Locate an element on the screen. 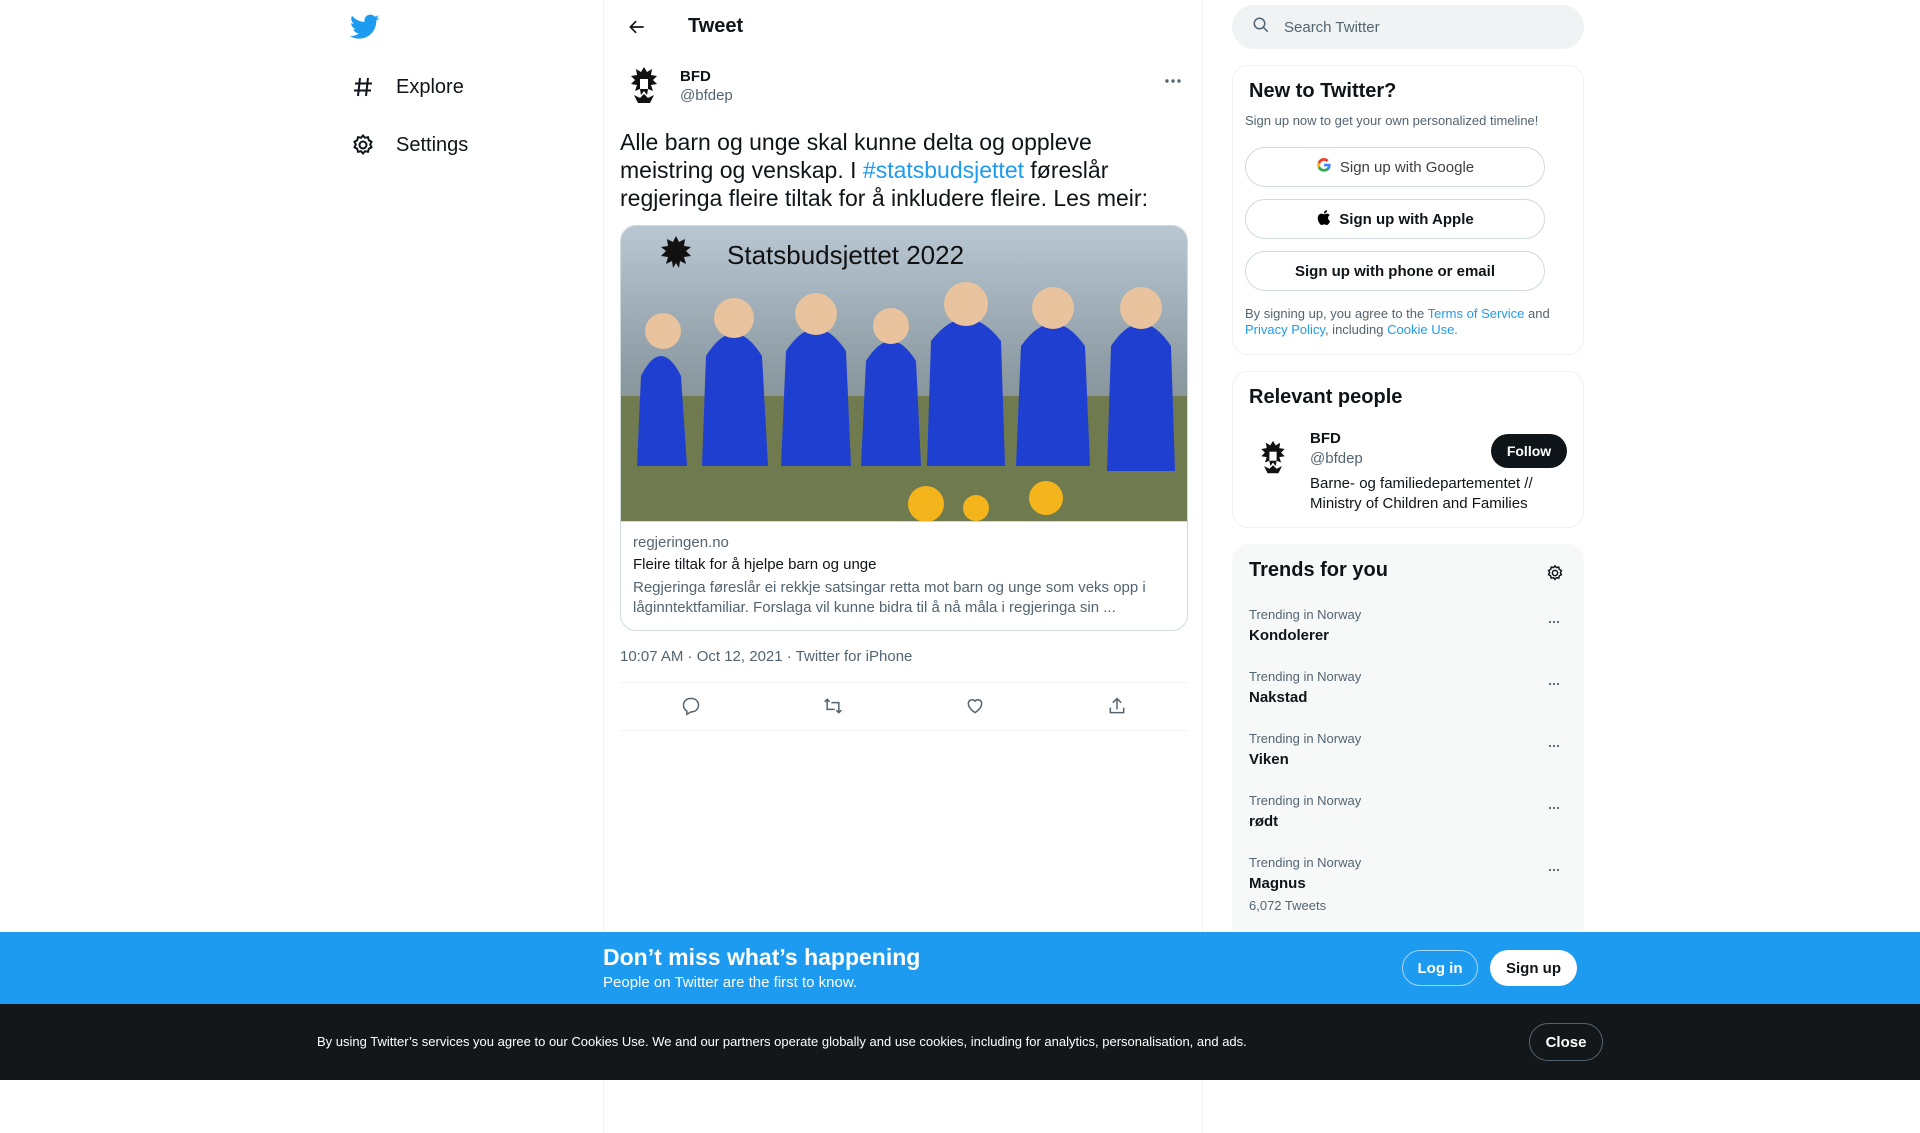 Image resolution: width=1920 pixels, height=1133 pixels. search-input: Search Twitter is located at coordinates (1332, 27).